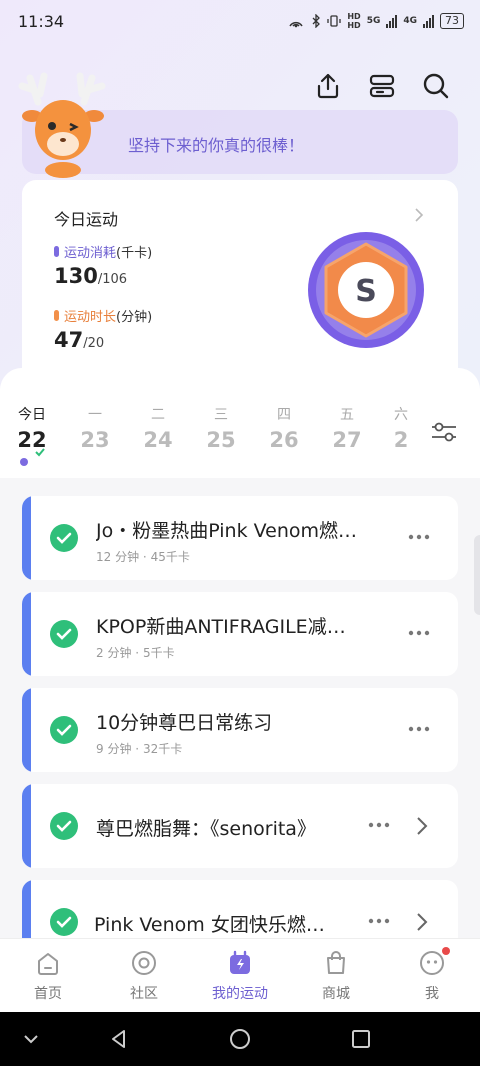  I want to click on activity-ring-badge: S, so click(366, 290).